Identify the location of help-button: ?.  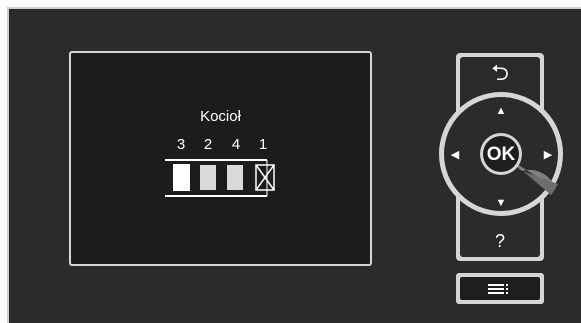
(500, 241).